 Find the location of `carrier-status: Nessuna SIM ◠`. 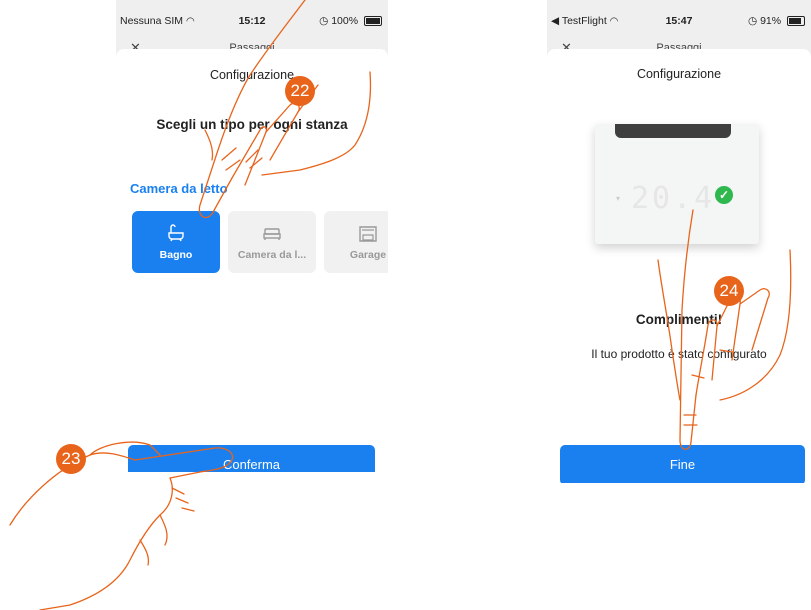

carrier-status: Nessuna SIM ◠ is located at coordinates (157, 21).